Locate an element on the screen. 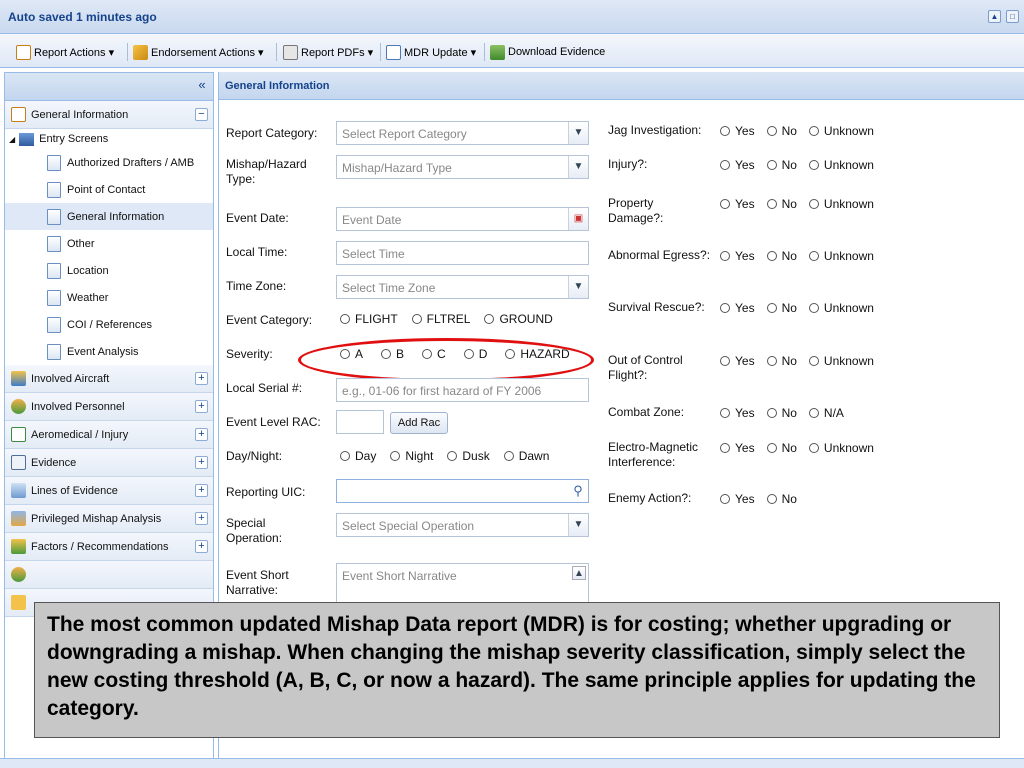  mishap-type-select: Mishap/Hazard Type ▼ is located at coordinates (462, 167).